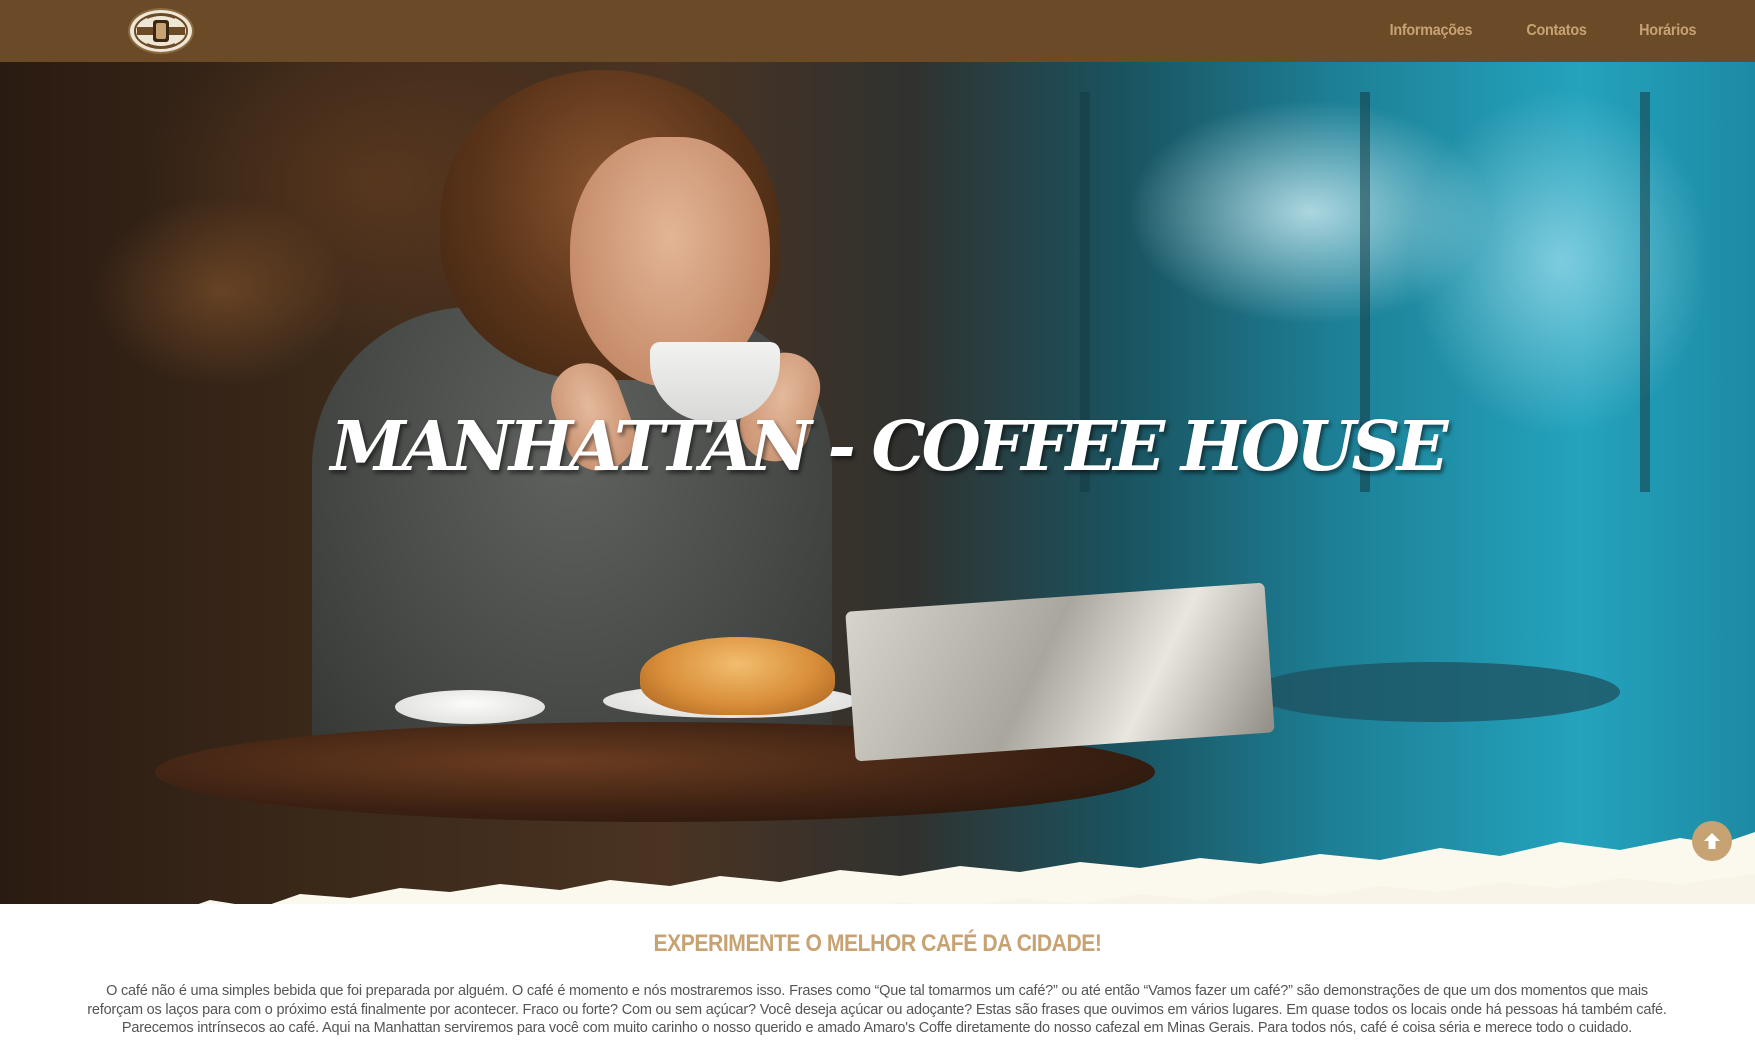 The width and height of the screenshot is (1755, 1054). What do you see at coordinates (976, 868) in the screenshot?
I see `torn-paper-divider` at bounding box center [976, 868].